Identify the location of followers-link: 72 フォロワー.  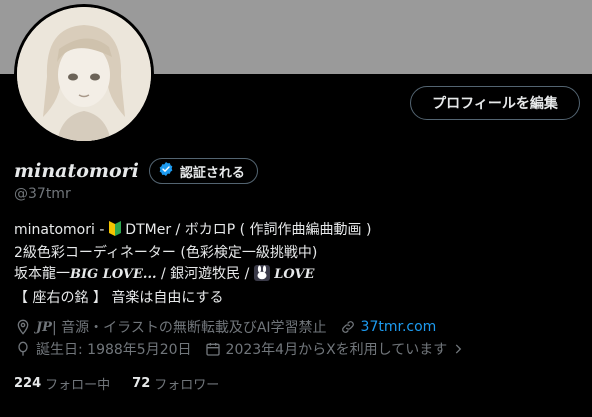
(175, 383).